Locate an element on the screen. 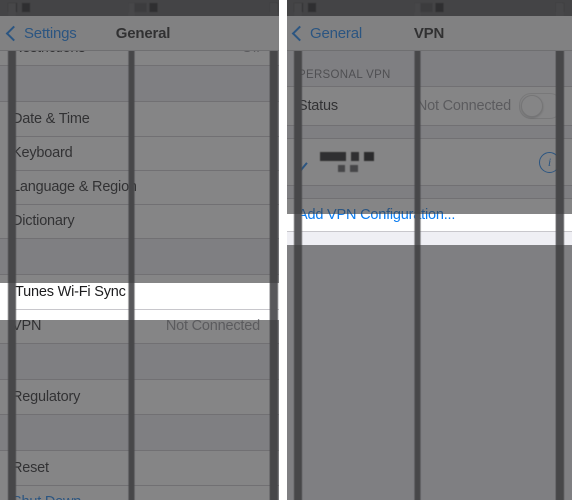 Image resolution: width=572 pixels, height=500 pixels. list-item-regulatory: Regulatory is located at coordinates (143, 397).